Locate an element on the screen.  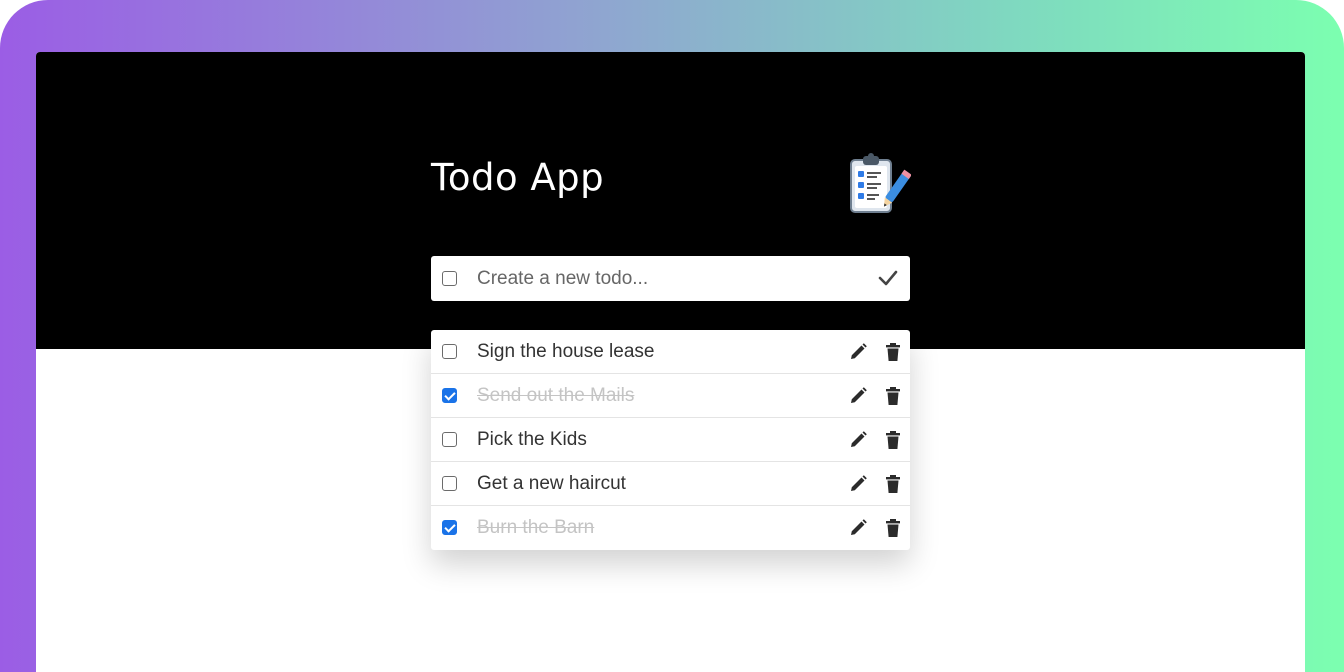
todo-text: Get a new haircut is located at coordinates (551, 483).